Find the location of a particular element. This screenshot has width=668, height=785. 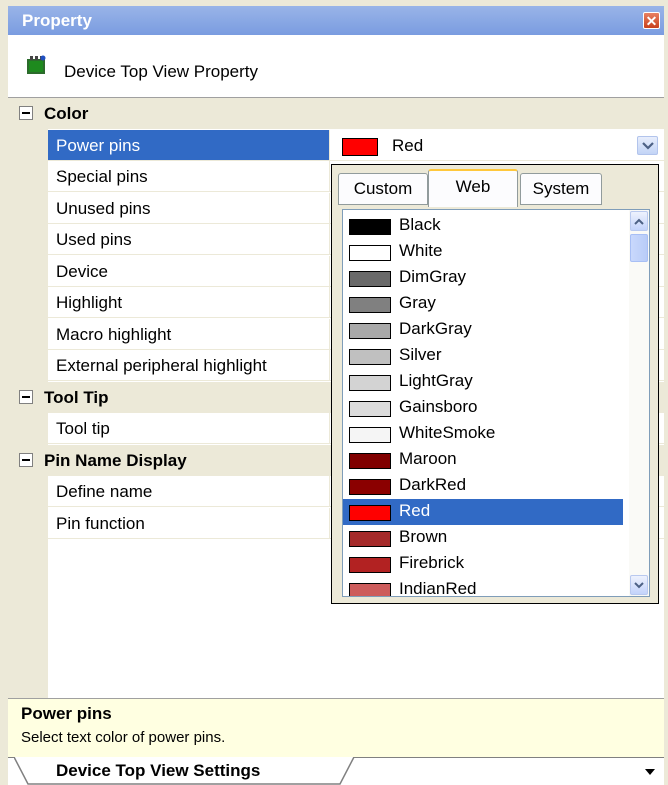

color-option: Firebrick is located at coordinates (483, 564).